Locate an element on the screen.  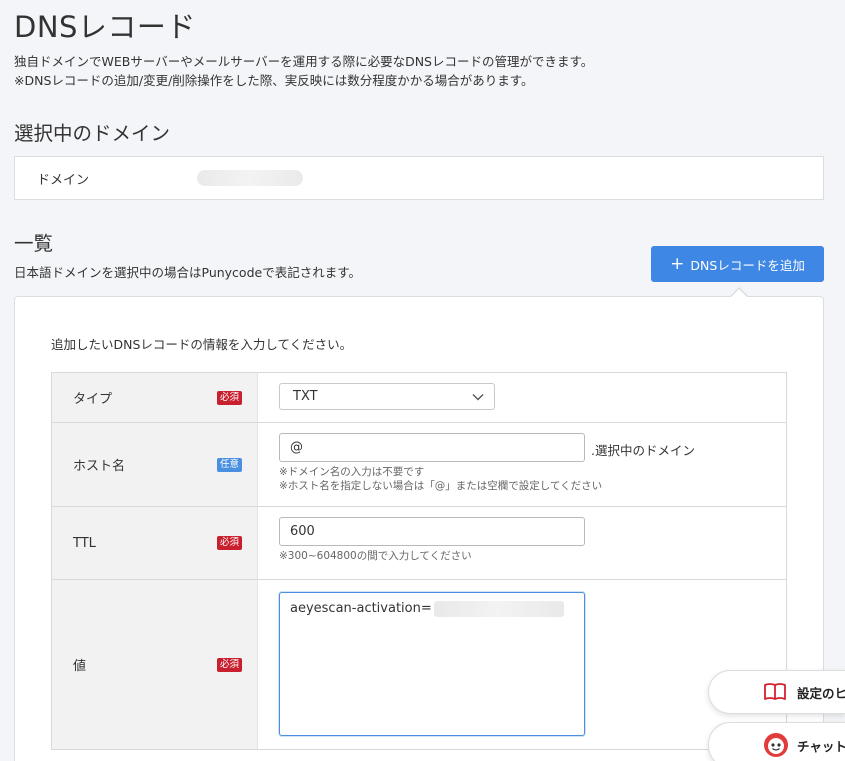
domain-label: ドメイン is located at coordinates (63, 180).